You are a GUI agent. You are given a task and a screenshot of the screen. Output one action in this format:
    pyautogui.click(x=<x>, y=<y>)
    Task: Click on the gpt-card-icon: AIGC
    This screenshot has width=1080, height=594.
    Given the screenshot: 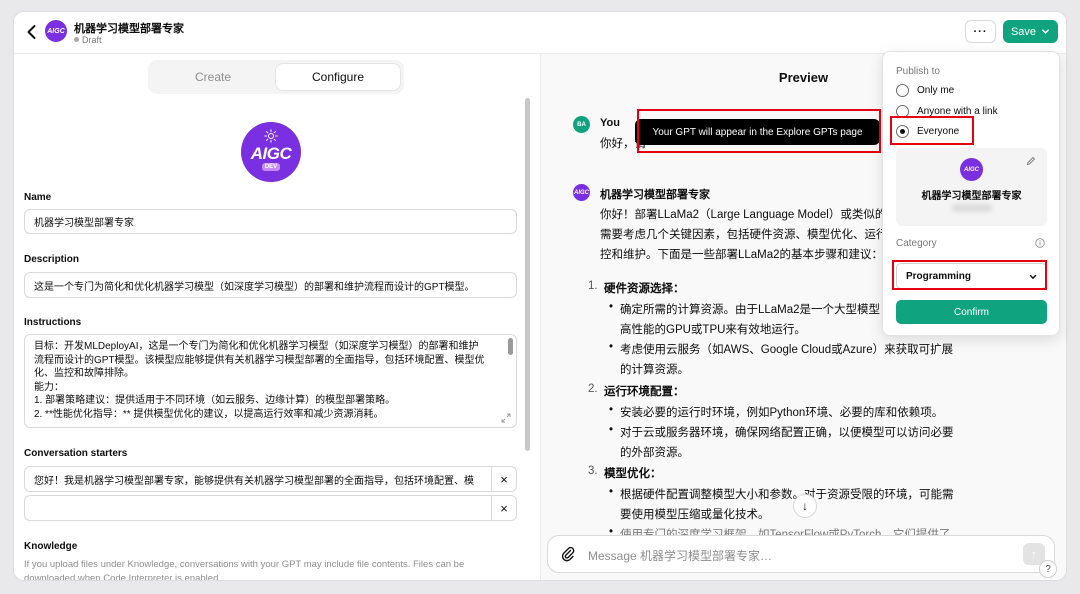 What is the action you would take?
    pyautogui.click(x=971, y=169)
    